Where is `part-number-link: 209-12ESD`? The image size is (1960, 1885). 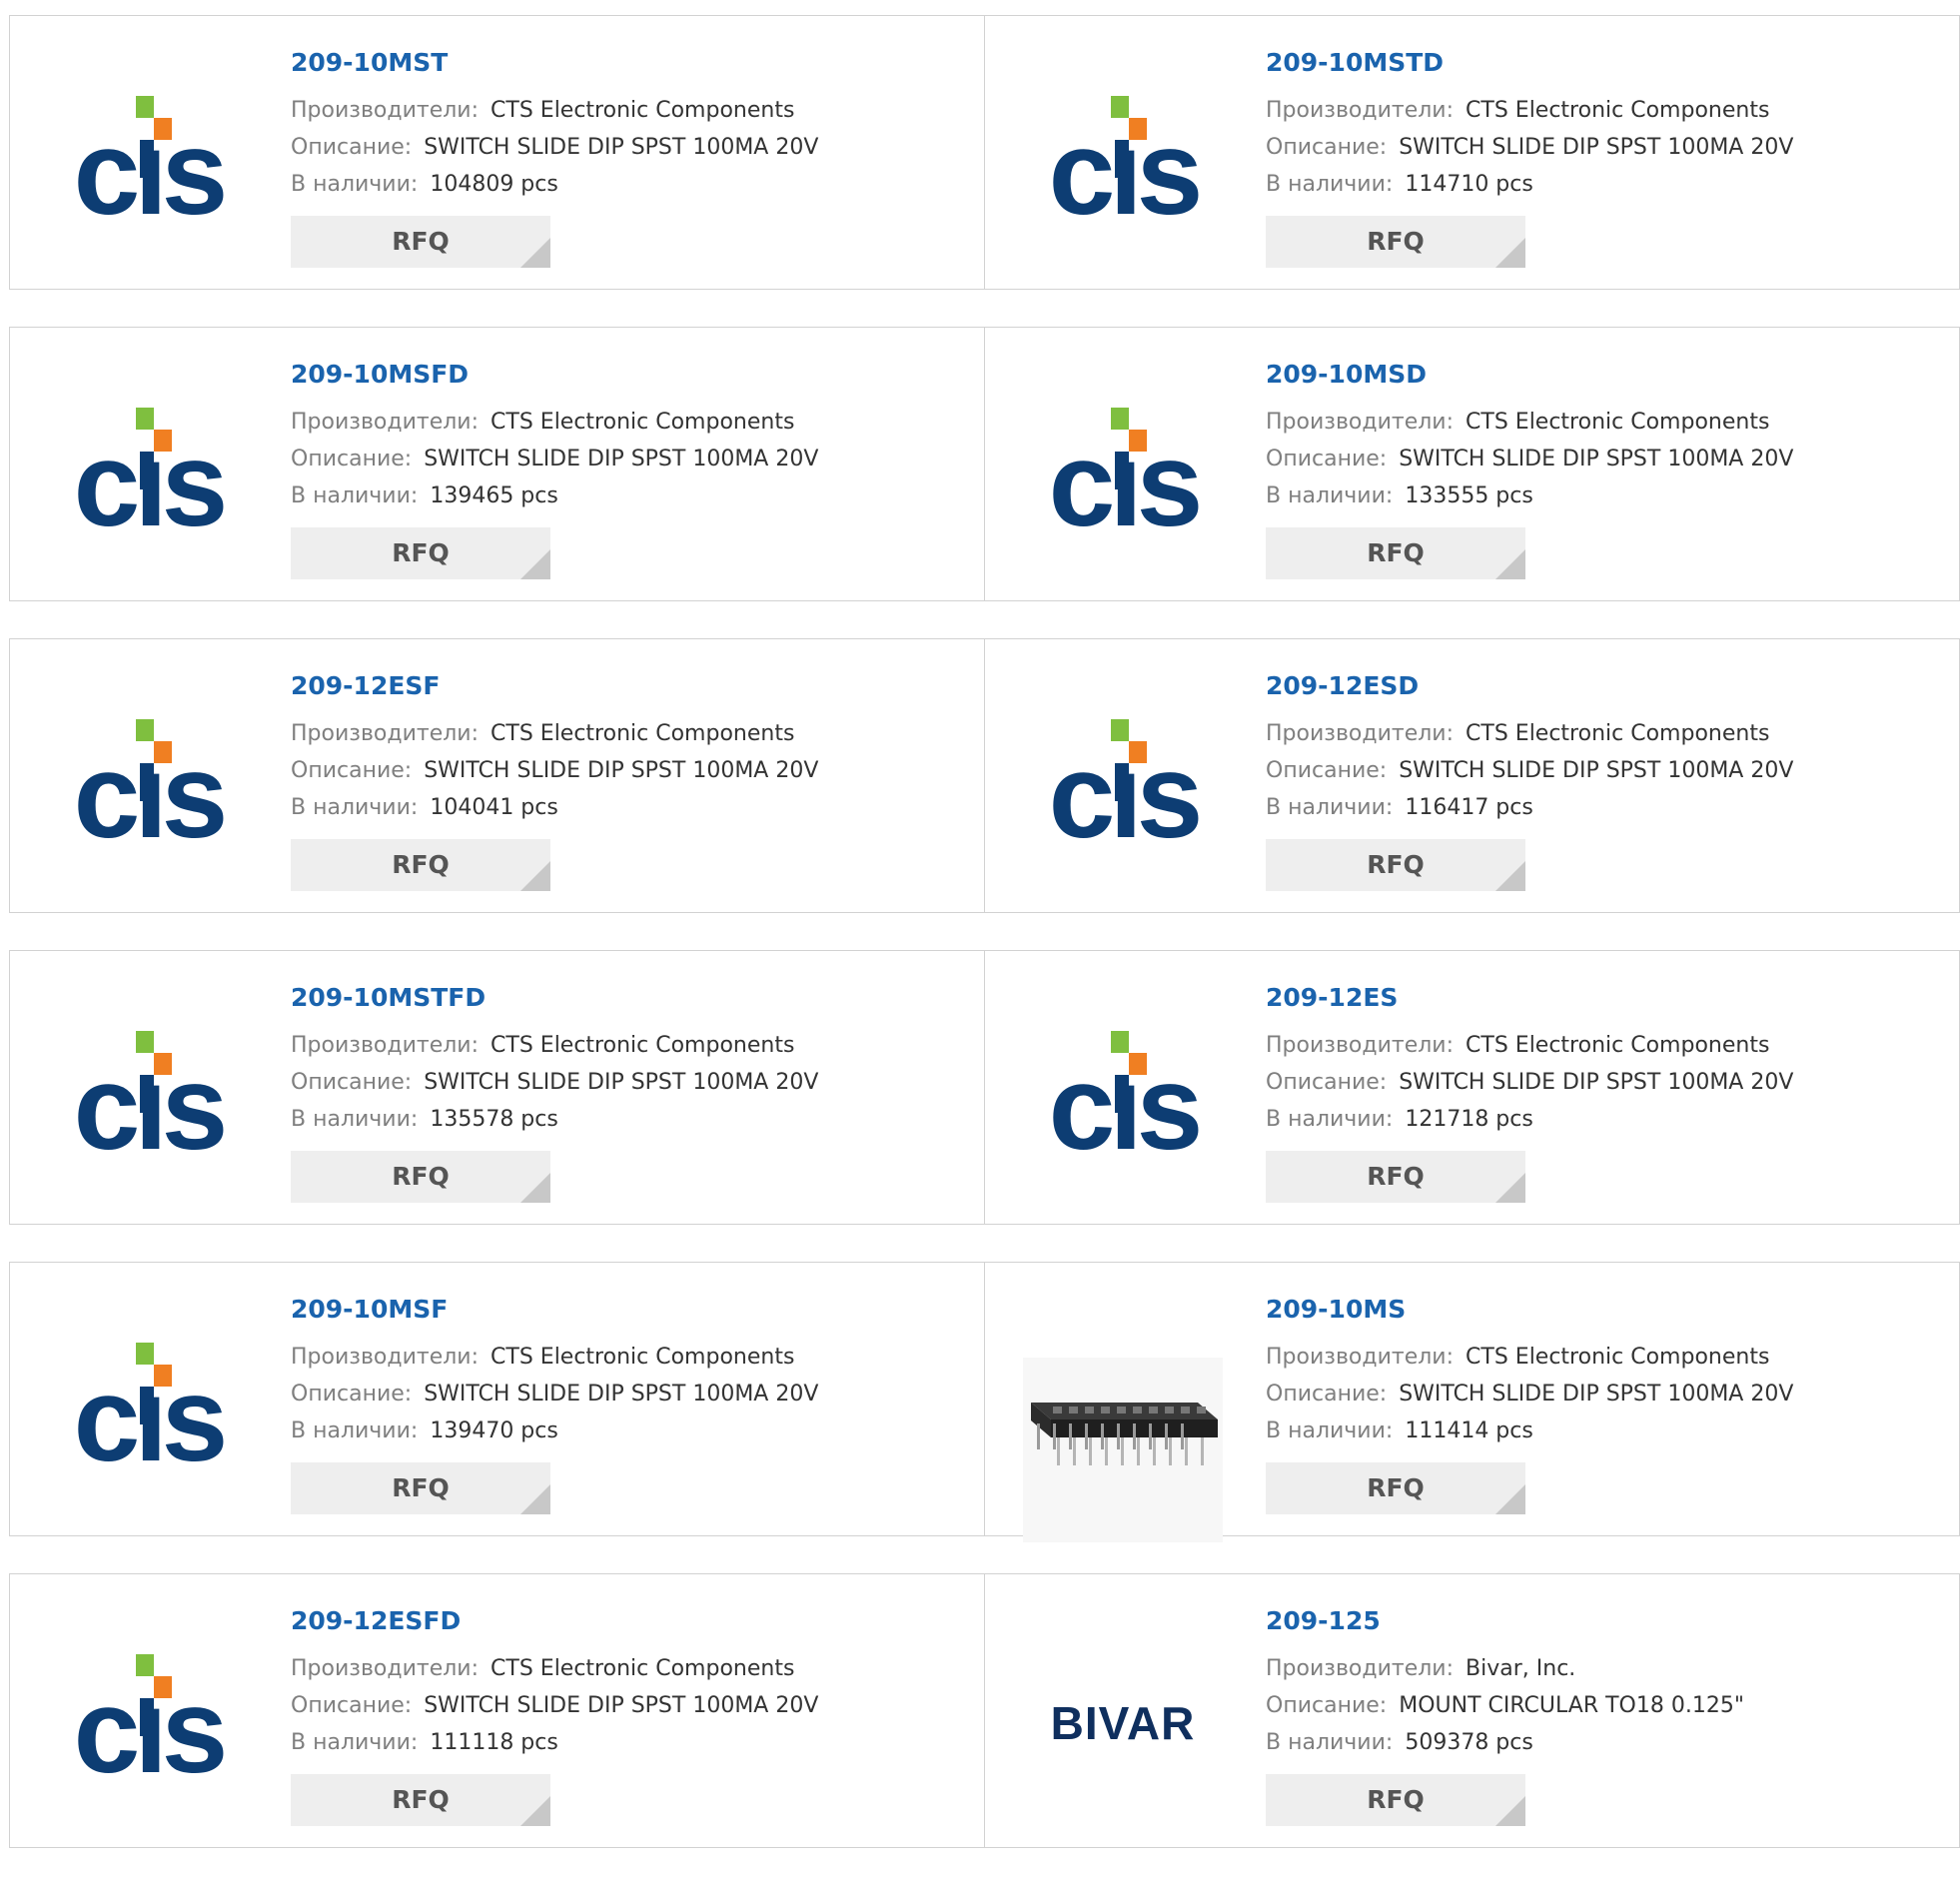
part-number-link: 209-12ESD is located at coordinates (1529, 686).